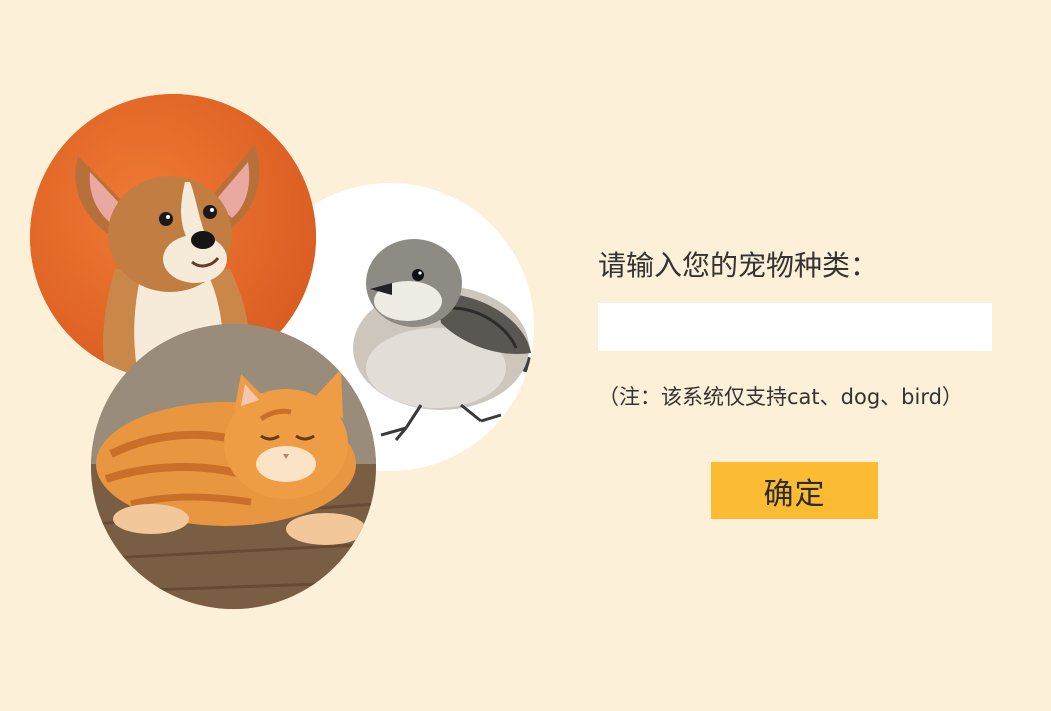 This screenshot has height=711, width=1051. I want to click on prompt-label: 请输入您的宠物种类：, so click(738, 265).